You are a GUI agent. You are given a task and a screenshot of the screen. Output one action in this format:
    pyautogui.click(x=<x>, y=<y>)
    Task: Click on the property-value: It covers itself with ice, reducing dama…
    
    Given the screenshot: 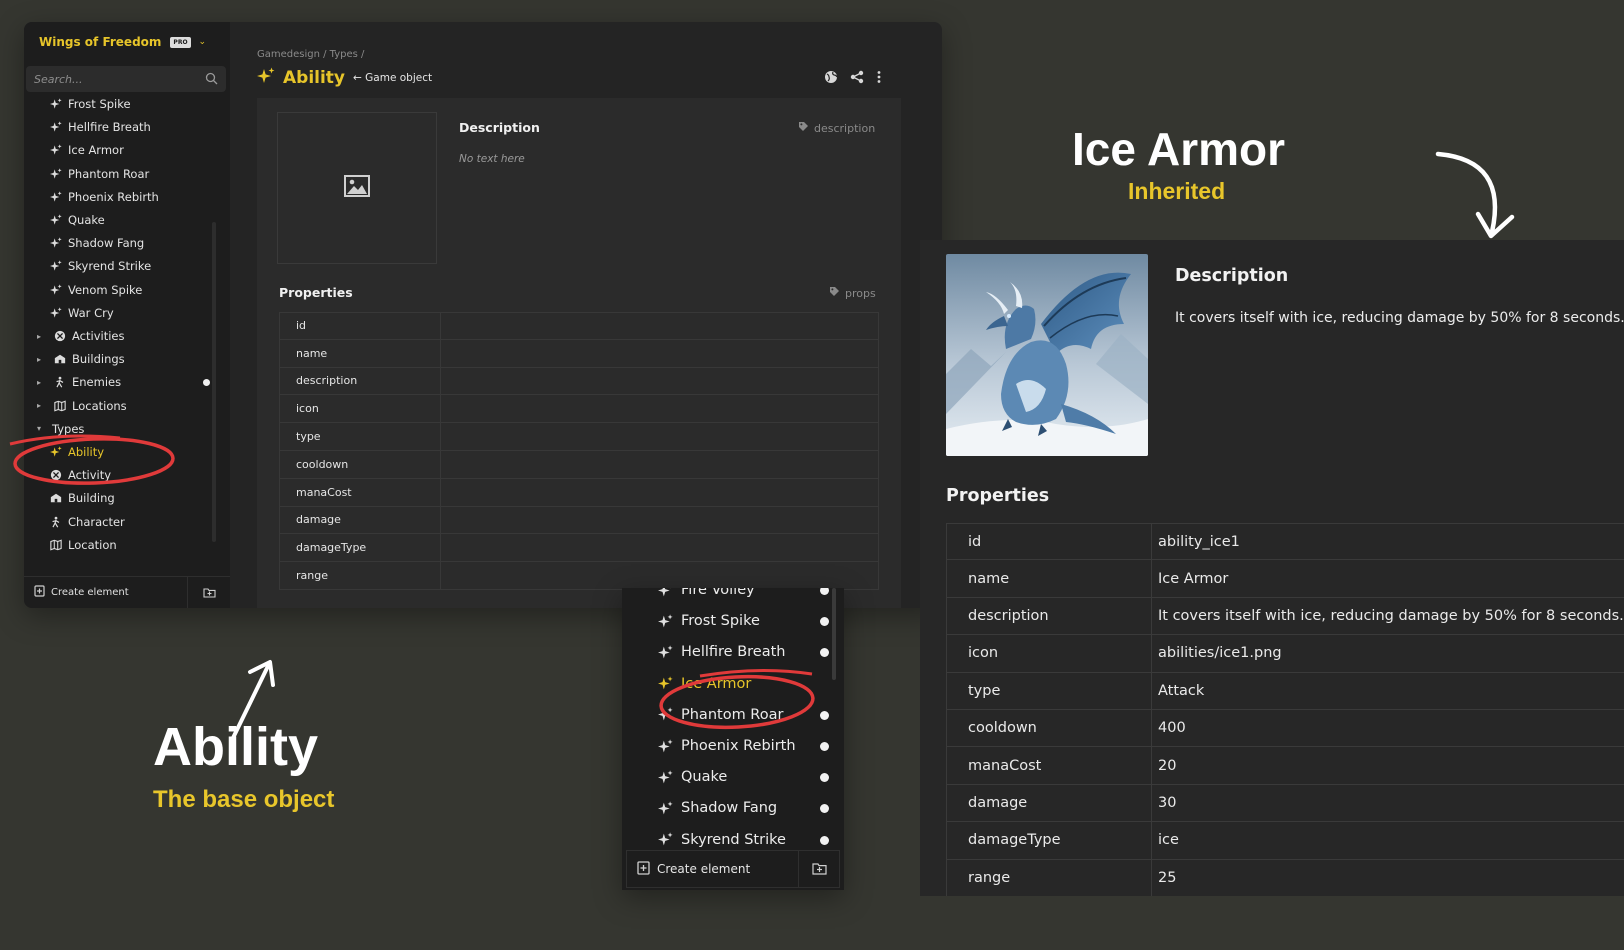 What is the action you would take?
    pyautogui.click(x=1388, y=616)
    